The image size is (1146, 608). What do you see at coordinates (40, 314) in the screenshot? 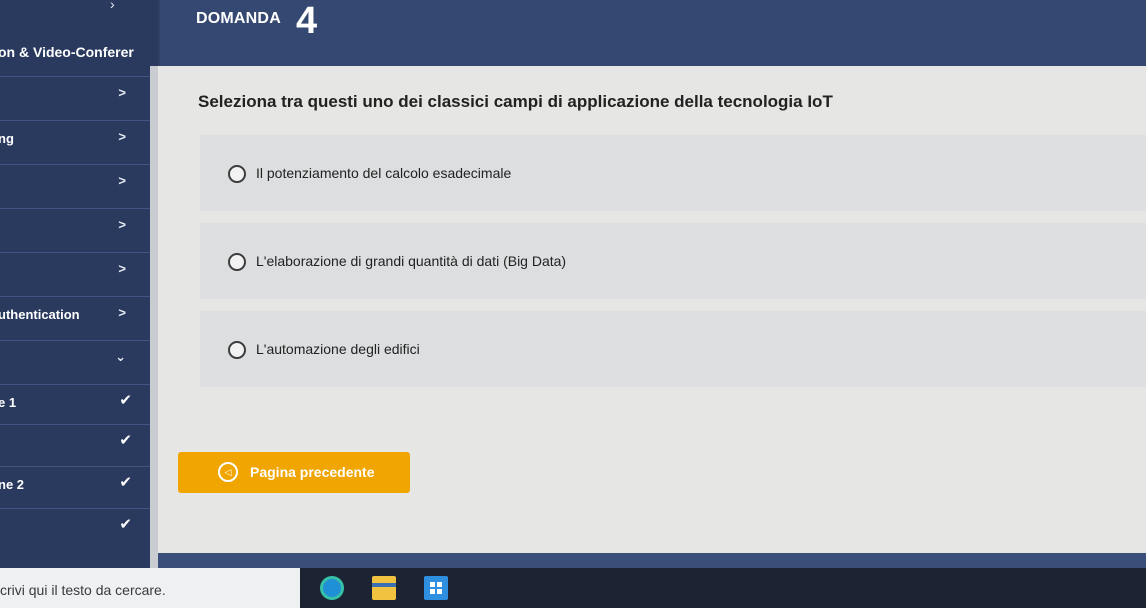
I see `sidebar-item-label: uthentication` at bounding box center [40, 314].